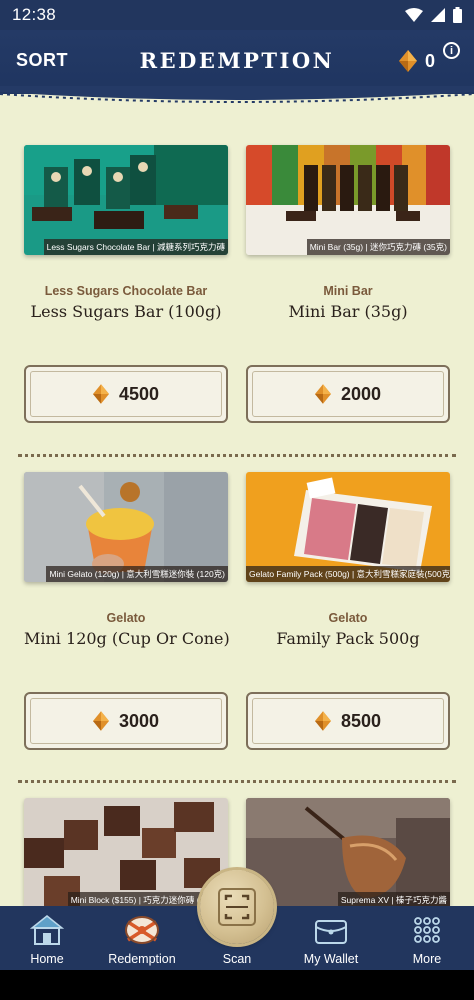 The height and width of the screenshot is (1000, 474). Describe the element at coordinates (126, 527) in the screenshot. I see `product-image: Mini Gelato (120g) | 意大利雪糕迷你裝 (120克)` at that location.